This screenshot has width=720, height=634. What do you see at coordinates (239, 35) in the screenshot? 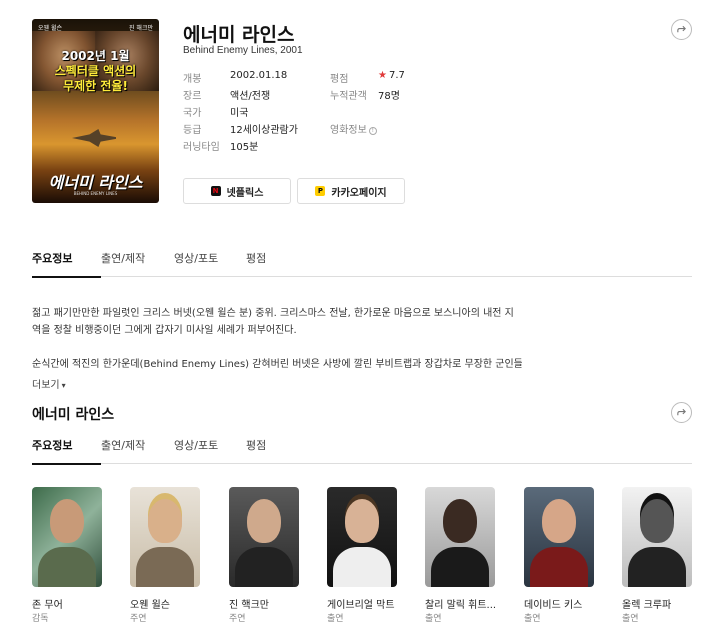
I see `movie-title: 에너미 라인스` at bounding box center [239, 35].